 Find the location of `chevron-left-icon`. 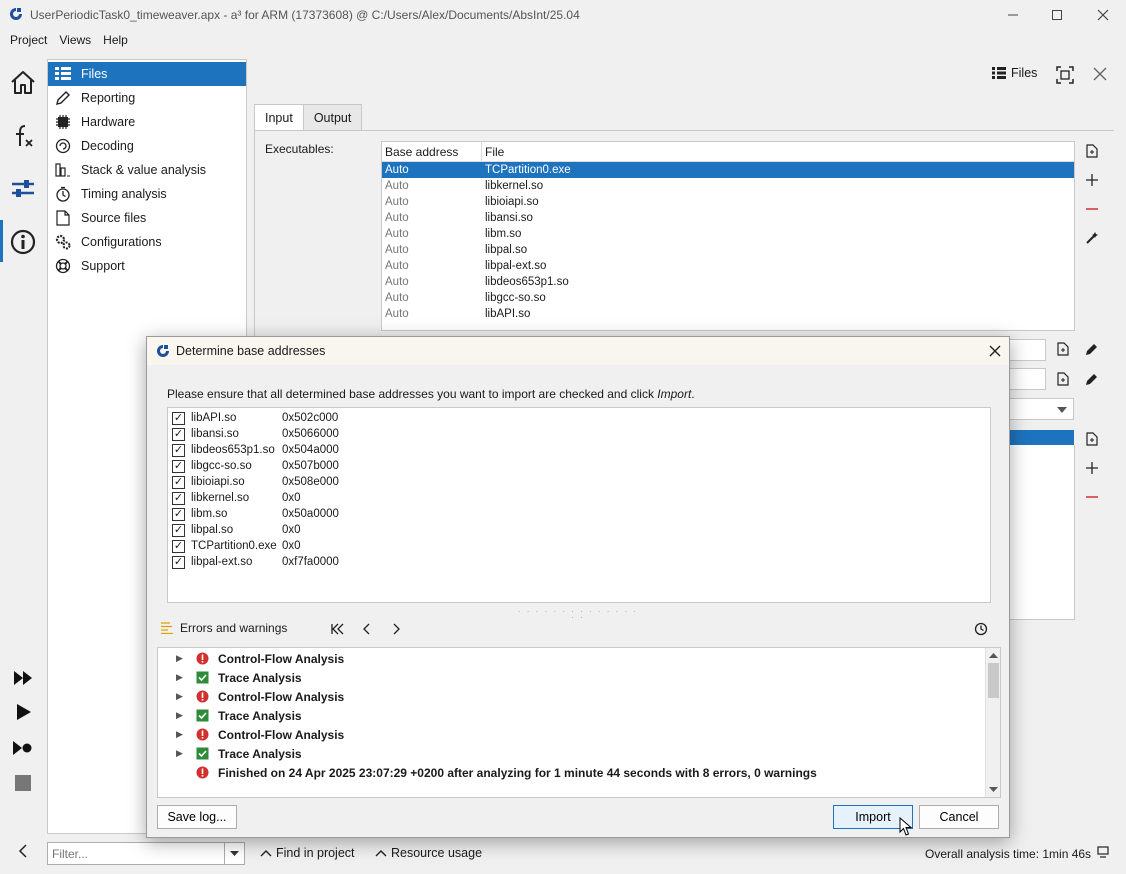

chevron-left-icon is located at coordinates (23, 851).